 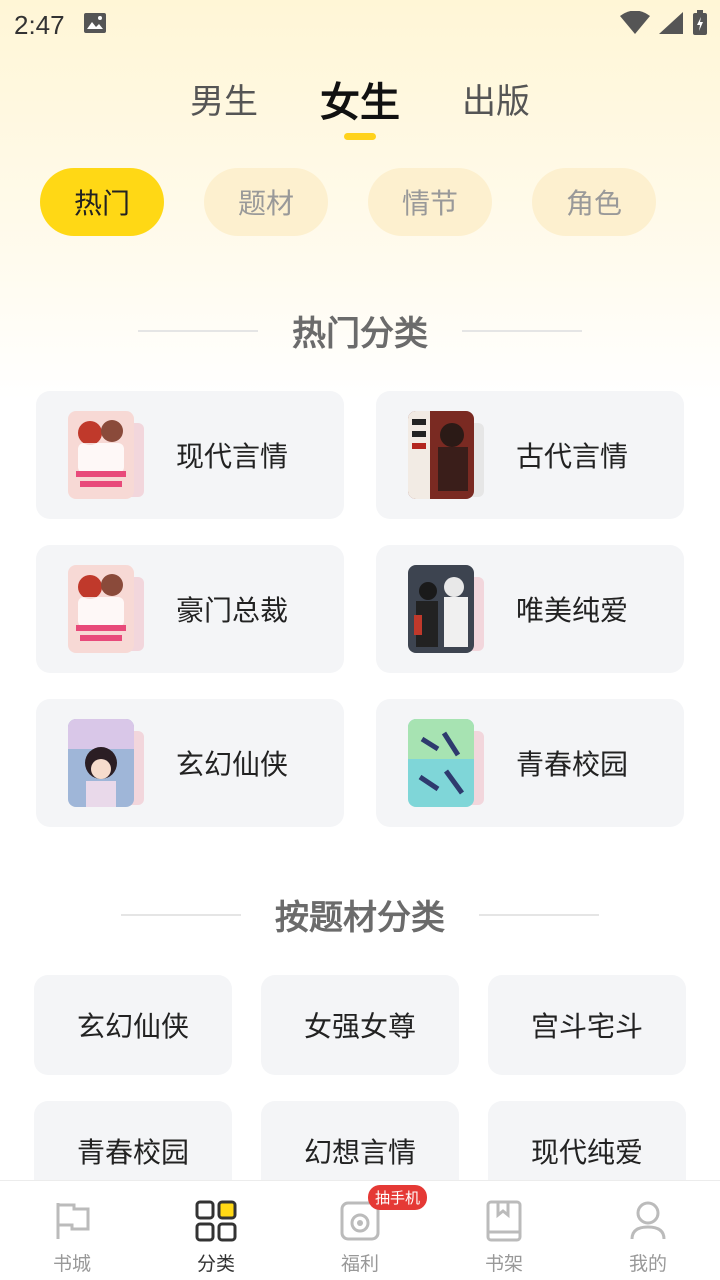 What do you see at coordinates (594, 202) in the screenshot?
I see `pill-role: 角色` at bounding box center [594, 202].